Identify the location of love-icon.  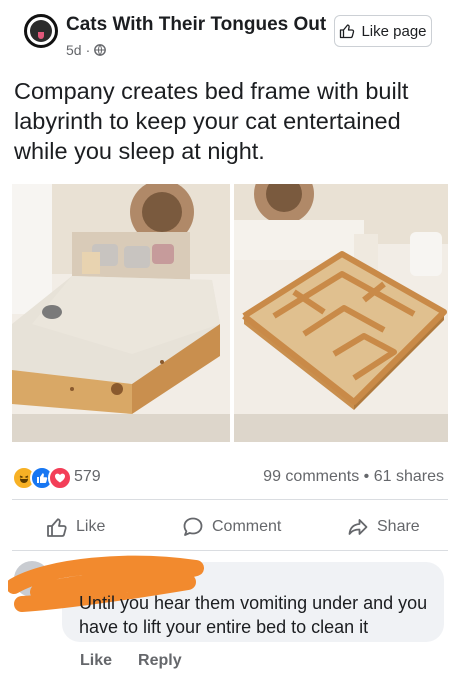
(60, 478).